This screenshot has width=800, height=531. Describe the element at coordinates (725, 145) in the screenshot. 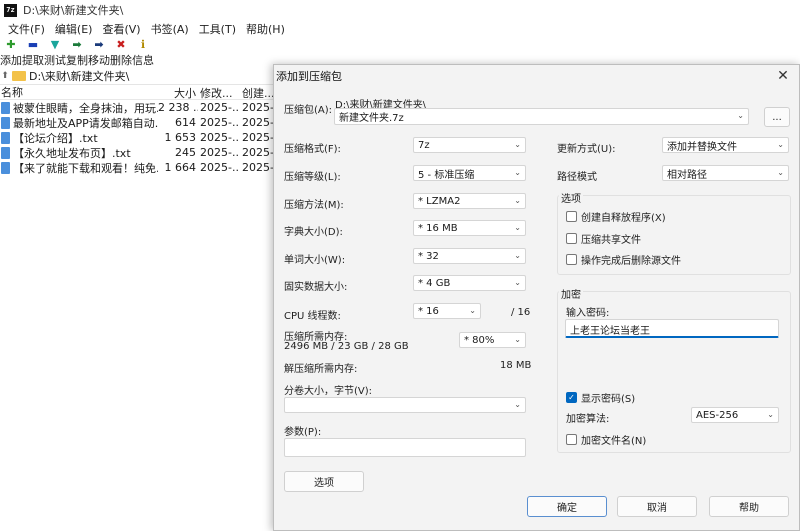

I see `update-select: 添加并替换文件 ⌄` at that location.